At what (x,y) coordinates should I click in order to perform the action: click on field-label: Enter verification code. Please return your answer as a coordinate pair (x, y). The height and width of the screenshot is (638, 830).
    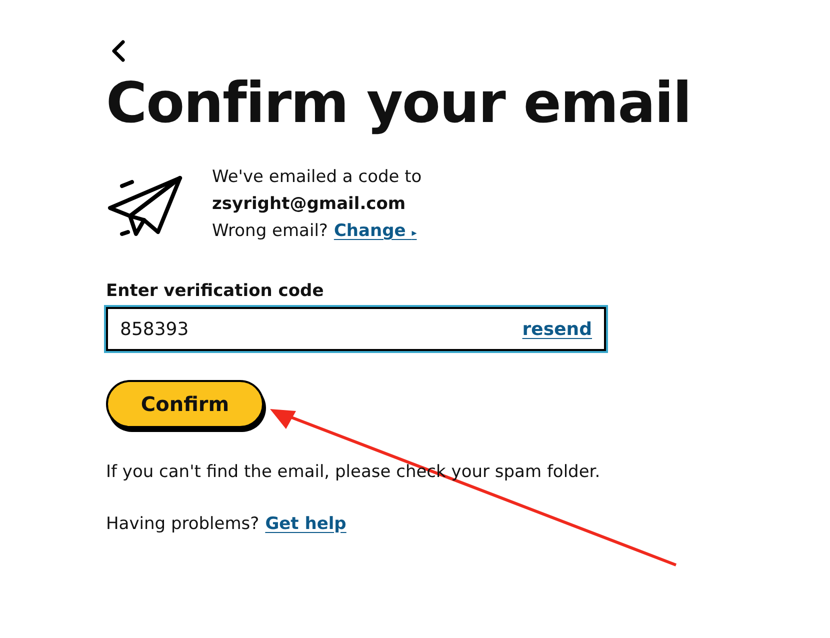
    Looking at the image, I should click on (215, 291).